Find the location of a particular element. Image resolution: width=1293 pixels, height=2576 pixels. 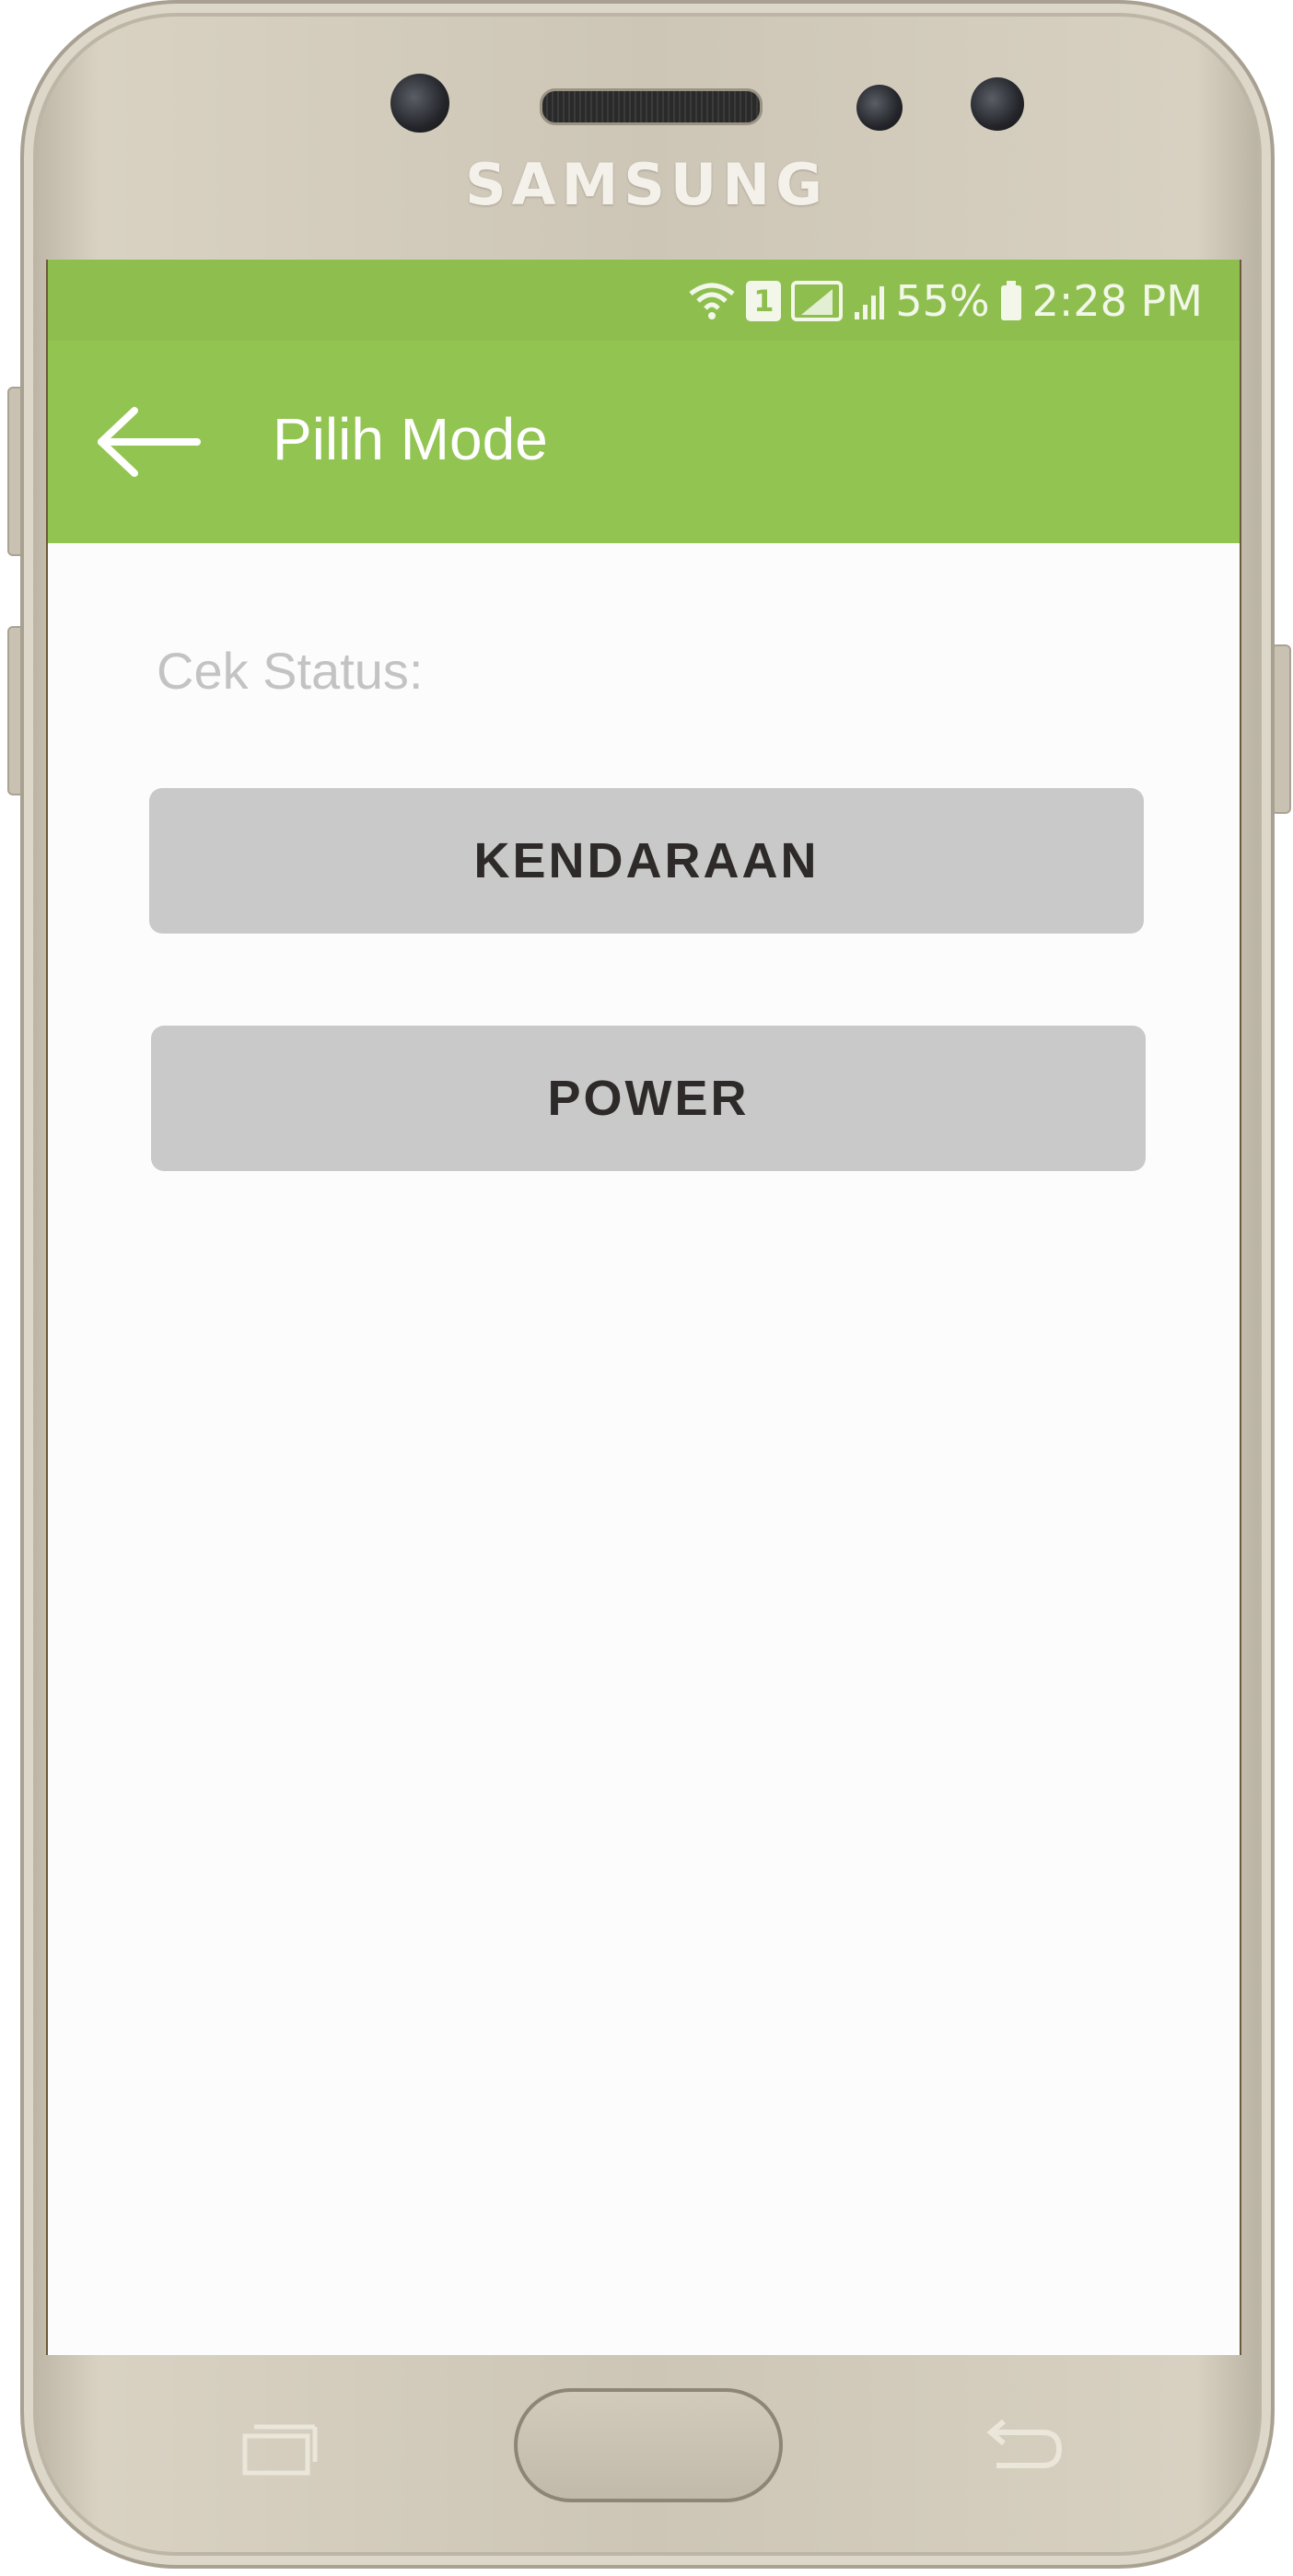

home-button is located at coordinates (648, 2445).